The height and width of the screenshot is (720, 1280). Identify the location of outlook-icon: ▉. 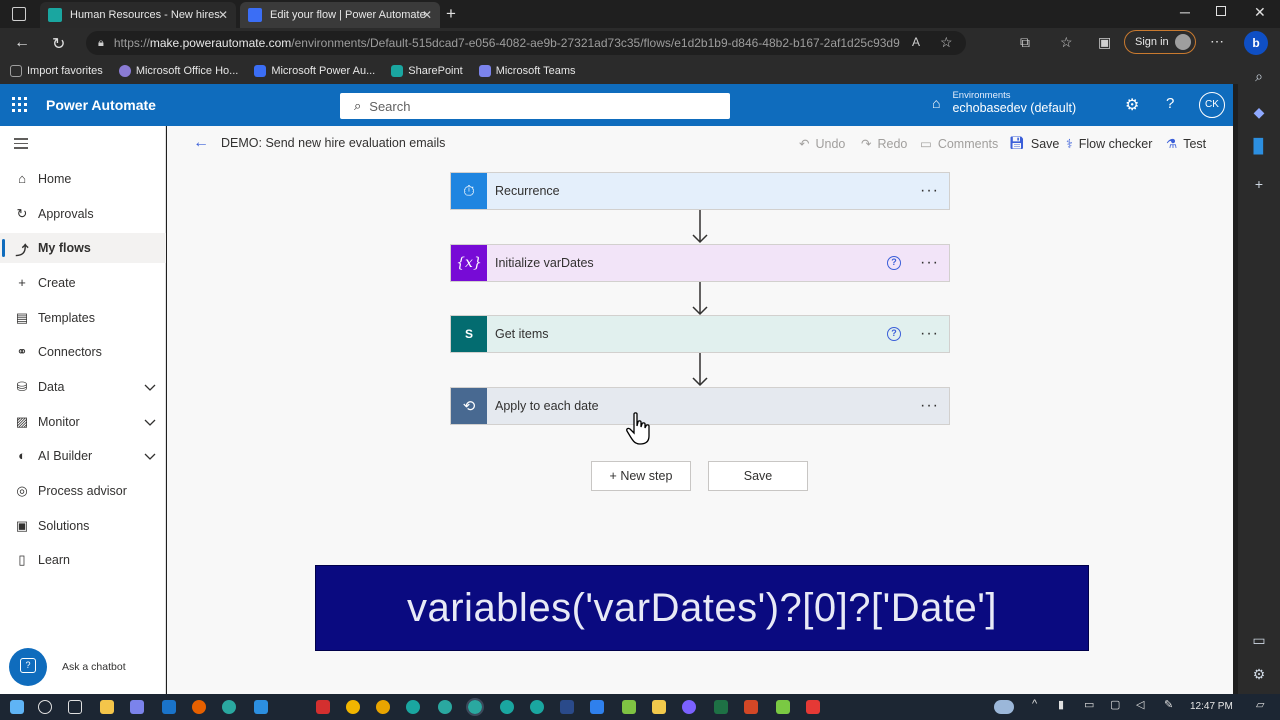
(1259, 147).